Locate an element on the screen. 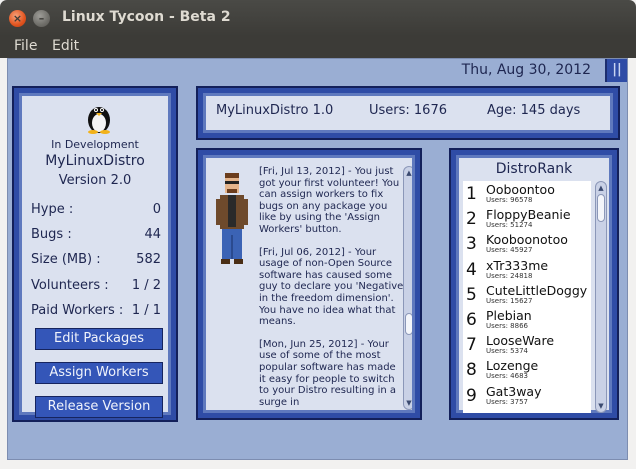 Image resolution: width=636 pixels, height=469 pixels. rank-number: 2 is located at coordinates (471, 219).